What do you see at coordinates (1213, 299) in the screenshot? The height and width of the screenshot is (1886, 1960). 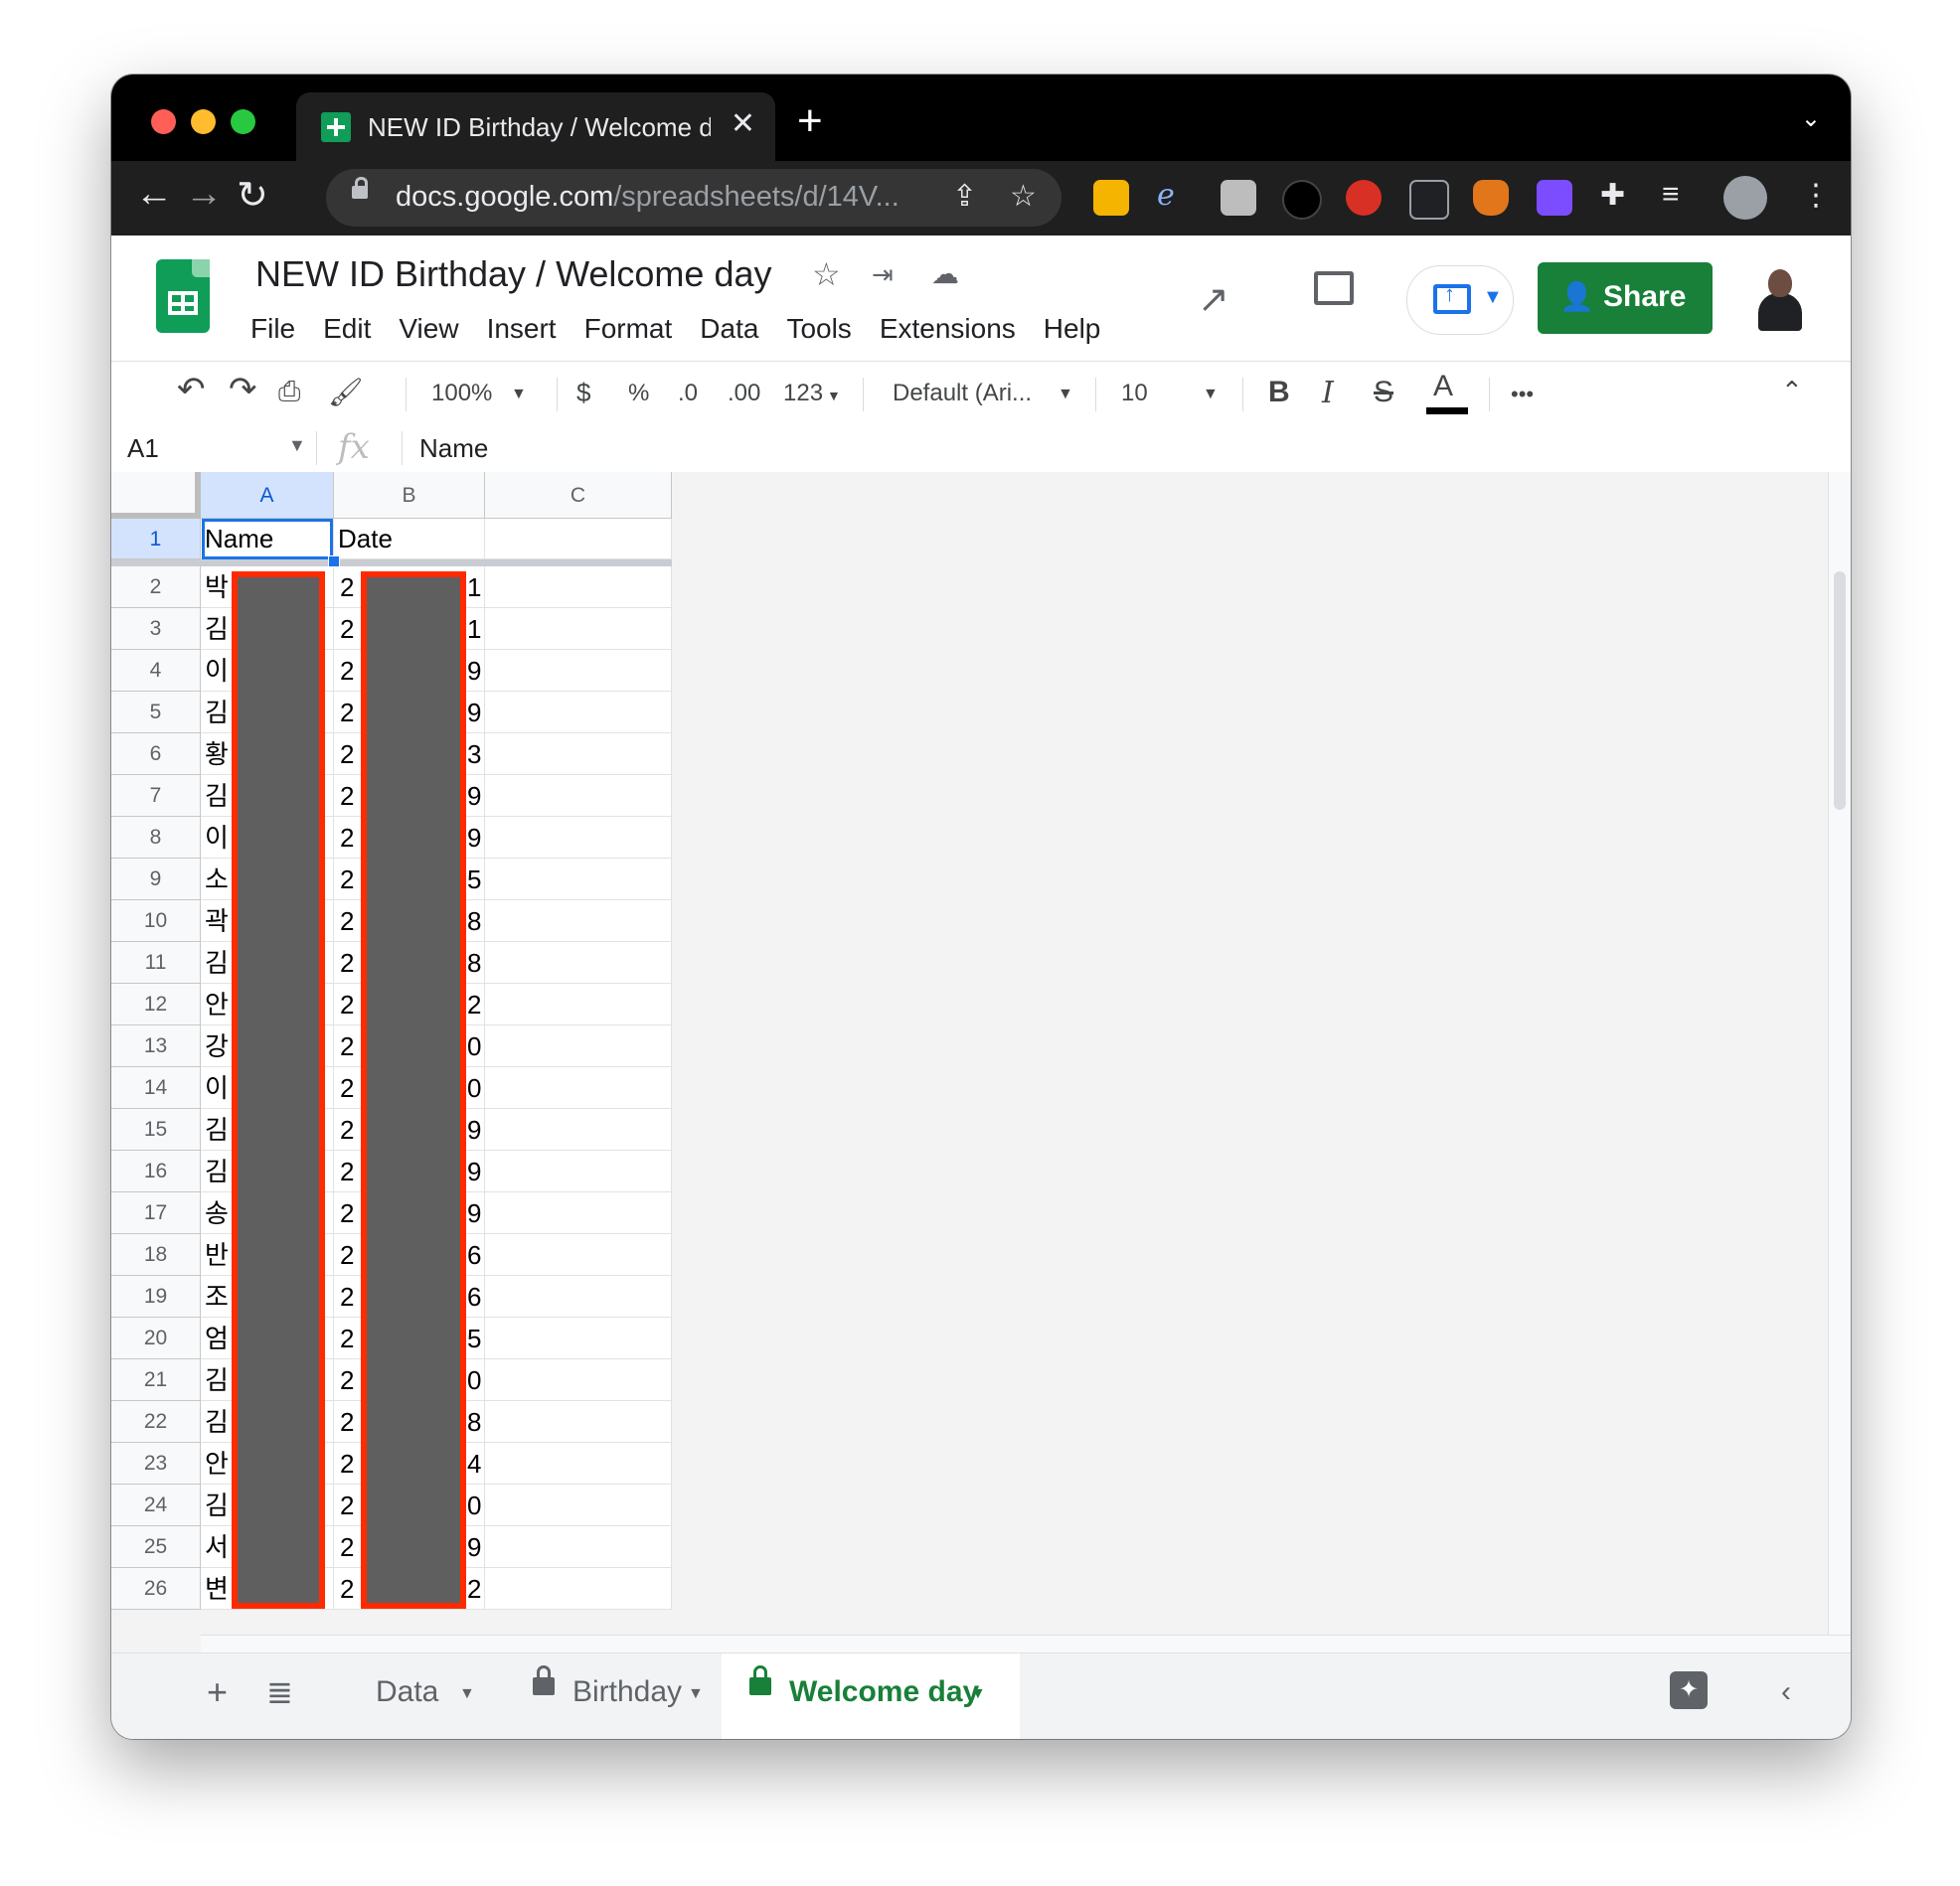 I see `trend-icon: ↗` at bounding box center [1213, 299].